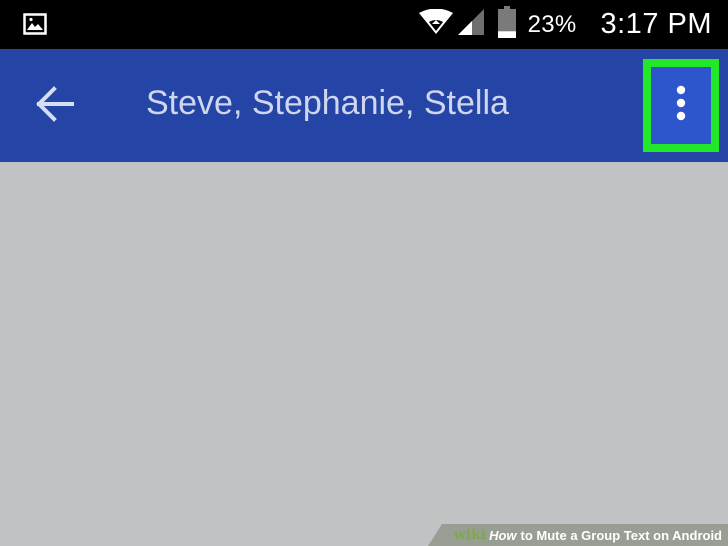 This screenshot has height=546, width=728. I want to click on wifi-icon, so click(438, 24).